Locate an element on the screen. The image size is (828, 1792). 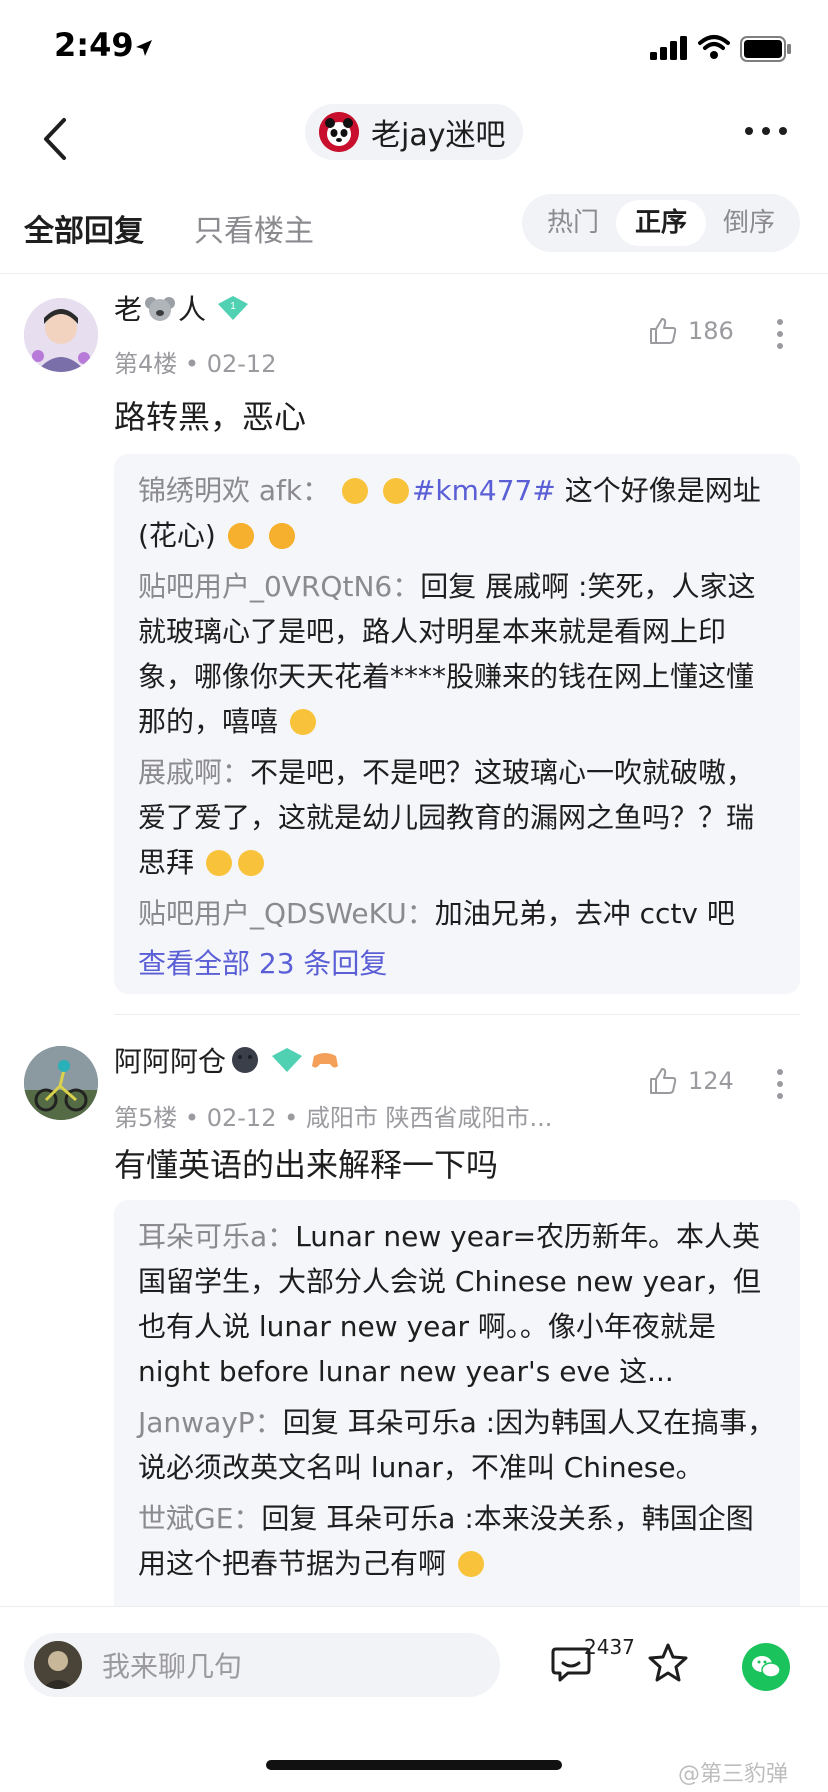
post-meta: 第4楼 • 02-12 is located at coordinates (195, 364).